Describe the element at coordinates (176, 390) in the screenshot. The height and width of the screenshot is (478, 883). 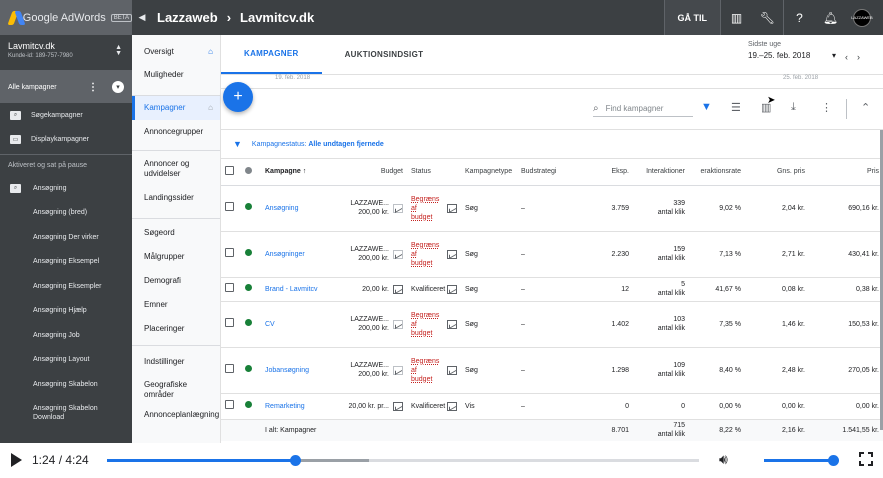
I see `nav-item-locations: Geografiske områder` at that location.